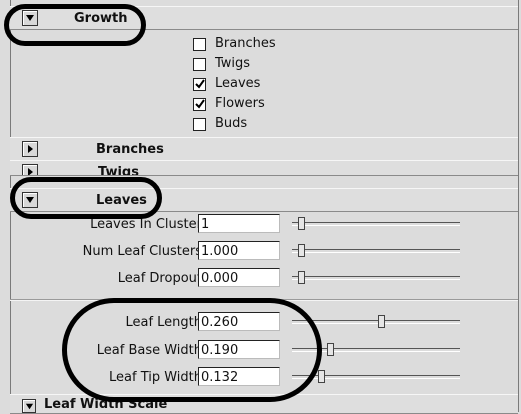 This screenshot has width=521, height=414. What do you see at coordinates (130, 149) in the screenshot?
I see `section-title-branches: Branches` at bounding box center [130, 149].